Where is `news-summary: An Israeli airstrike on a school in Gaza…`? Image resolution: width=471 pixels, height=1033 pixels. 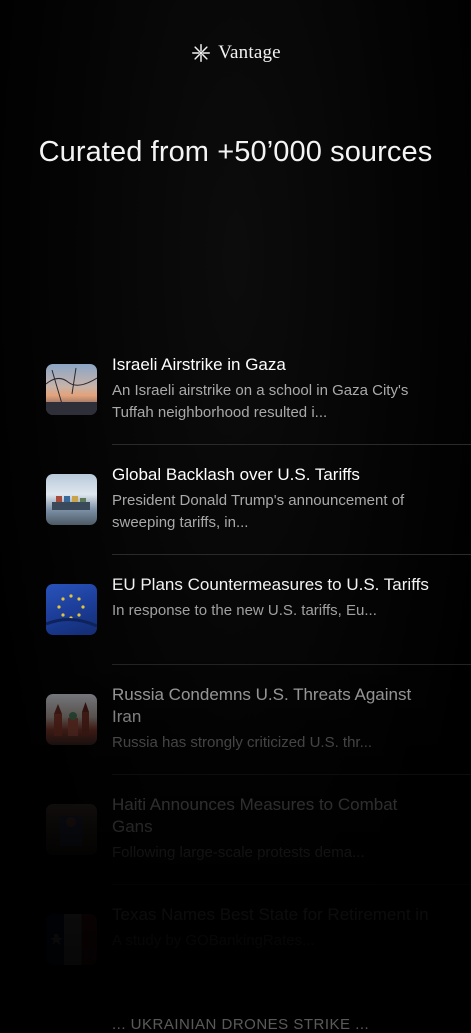 news-summary: An Israeli airstrike on a school in Gaza… is located at coordinates (260, 401).